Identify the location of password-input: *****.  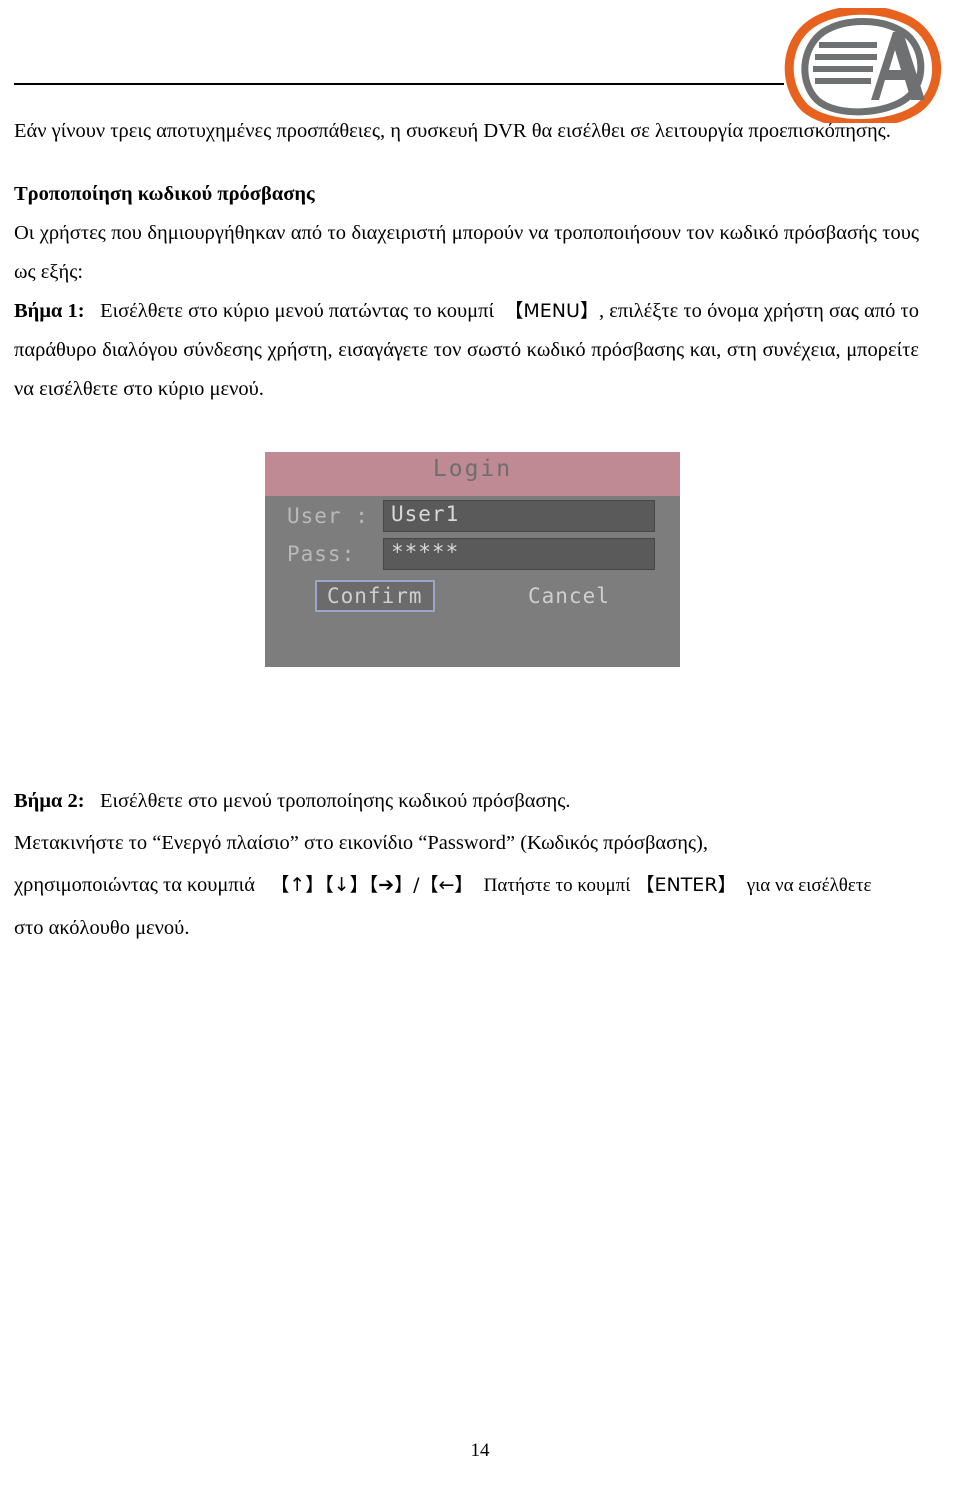
(519, 554).